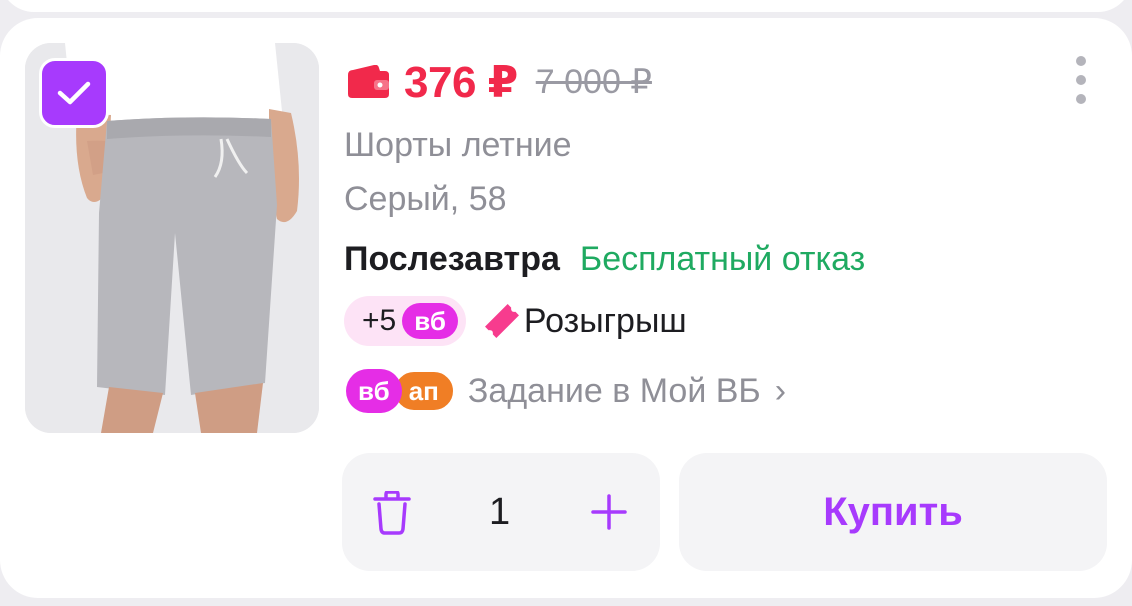 The height and width of the screenshot is (606, 1132). I want to click on wallet-icon, so click(368, 81).